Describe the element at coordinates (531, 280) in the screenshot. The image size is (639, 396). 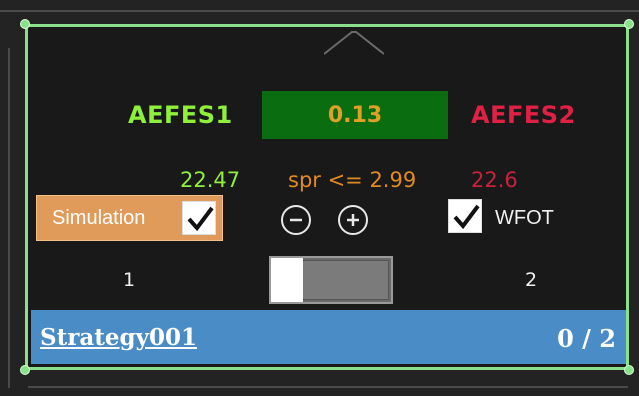
I see `leg-right-number: 2` at that location.